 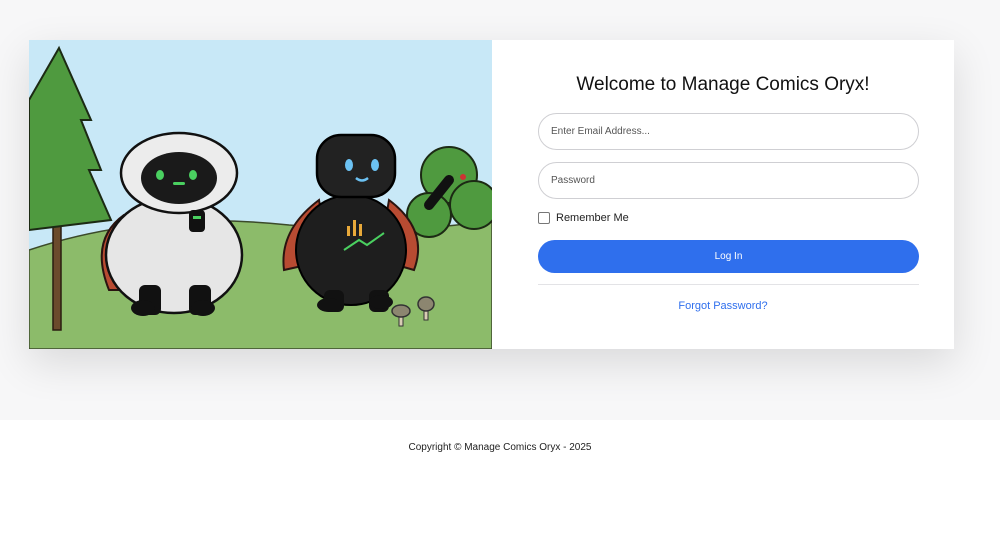 What do you see at coordinates (172, 223) in the screenshot?
I see `white-robot-icon` at bounding box center [172, 223].